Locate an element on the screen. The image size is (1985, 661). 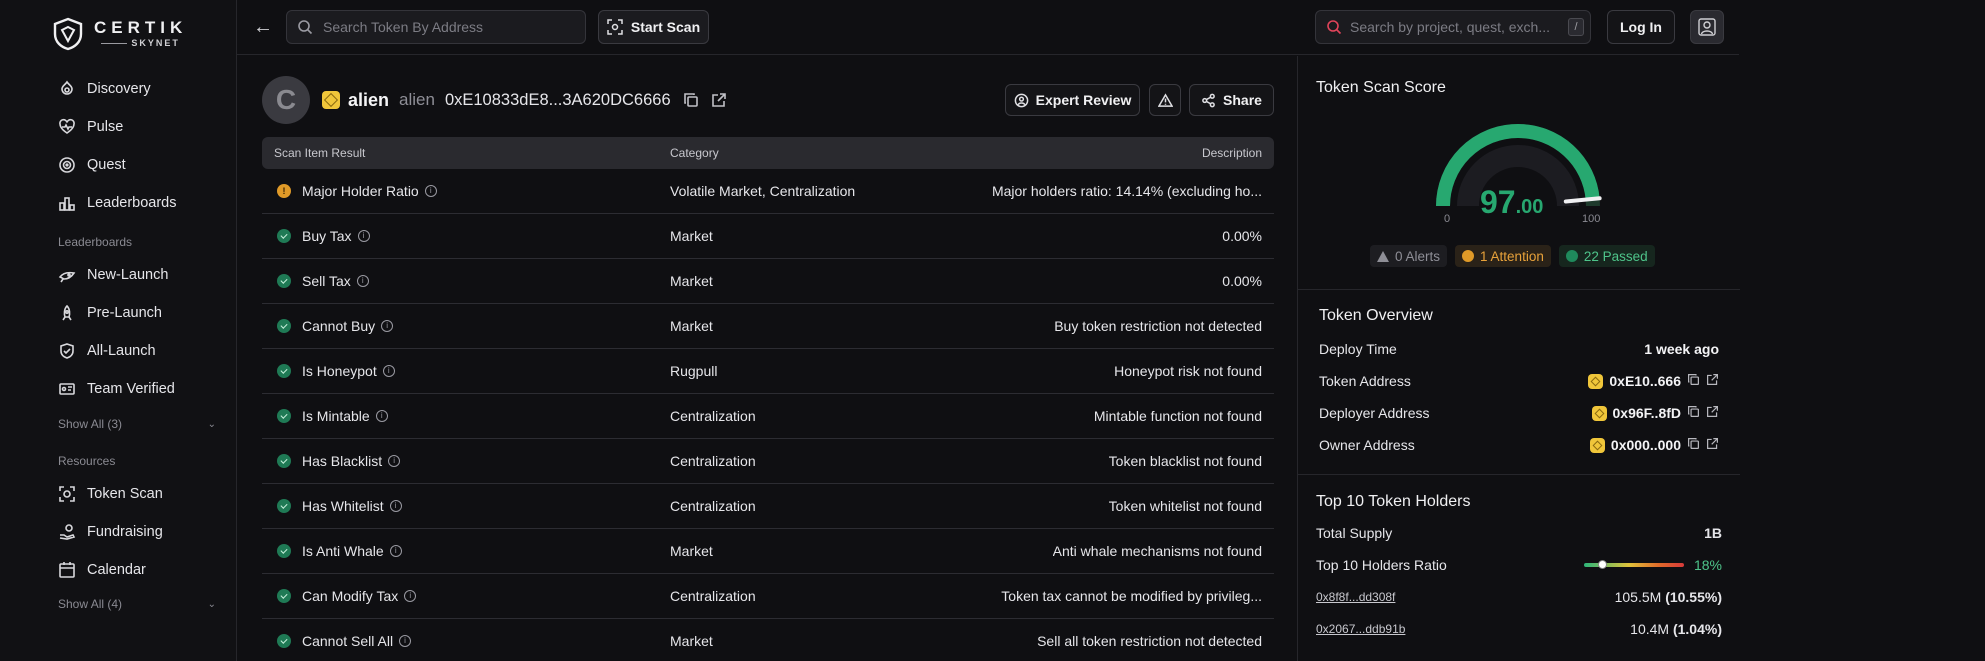
sidebar-item-label: Pre-Launch is located at coordinates (124, 313).